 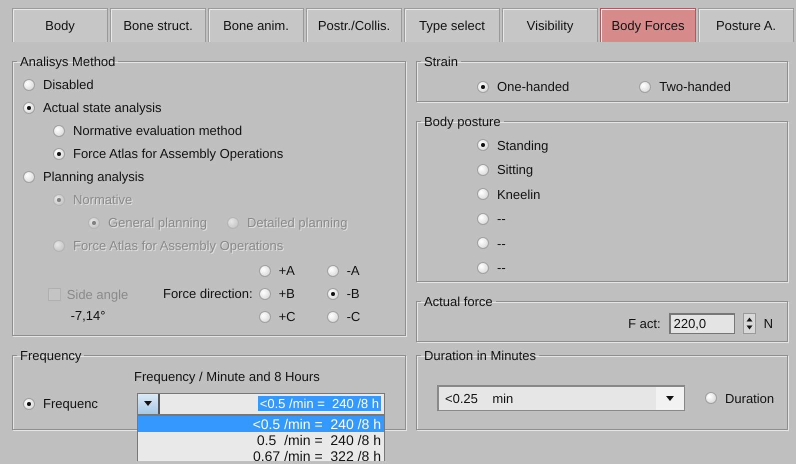 What do you see at coordinates (768, 323) in the screenshot?
I see `unit-label: N` at bounding box center [768, 323].